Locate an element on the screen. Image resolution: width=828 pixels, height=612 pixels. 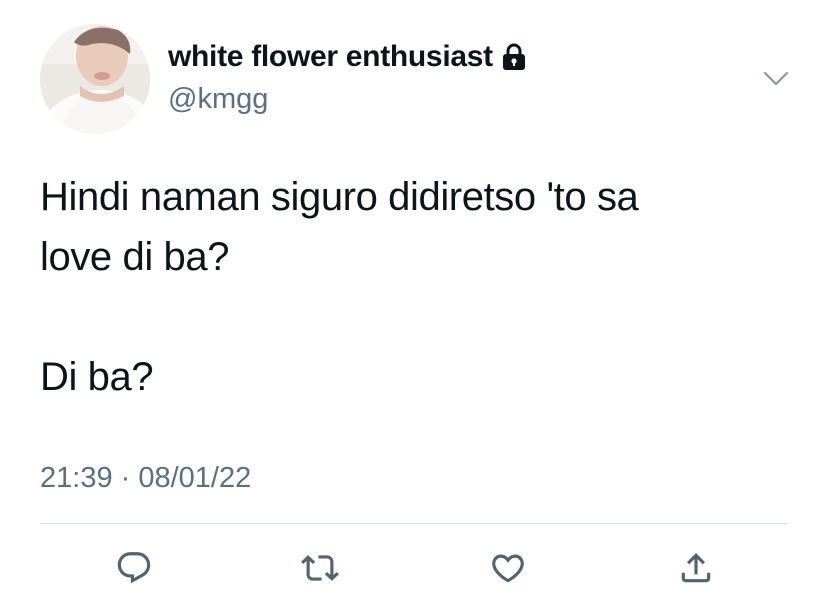
display-name-text: white flower enthusiast is located at coordinates (330, 56).